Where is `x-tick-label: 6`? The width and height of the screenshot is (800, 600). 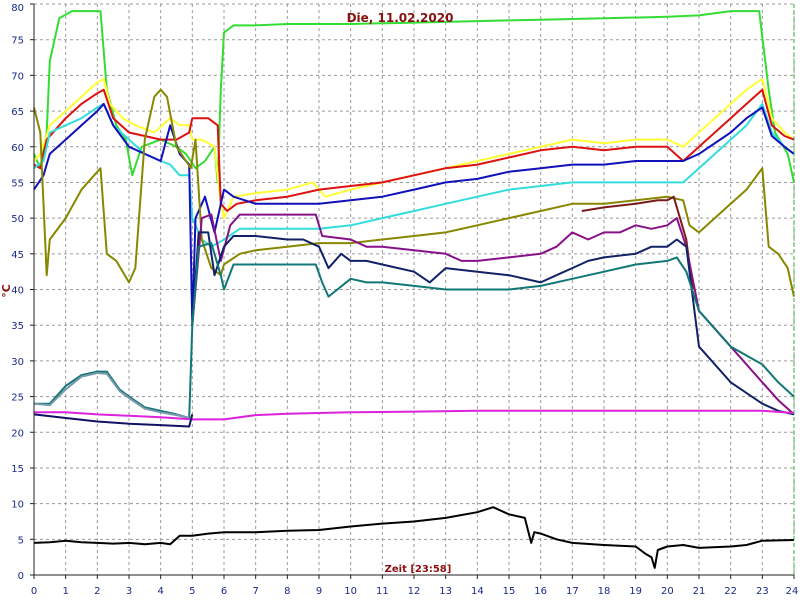 x-tick-label: 6 is located at coordinates (224, 591).